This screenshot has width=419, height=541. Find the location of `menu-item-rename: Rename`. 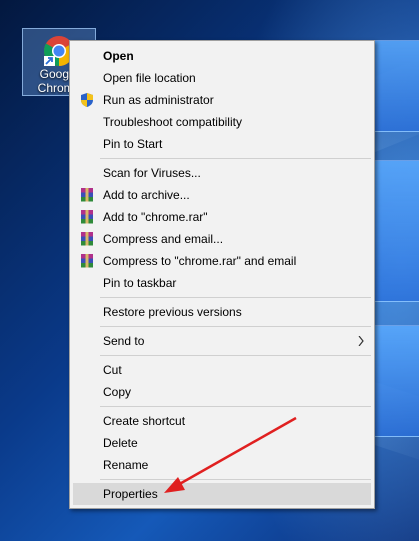

menu-item-rename: Rename is located at coordinates (222, 465).